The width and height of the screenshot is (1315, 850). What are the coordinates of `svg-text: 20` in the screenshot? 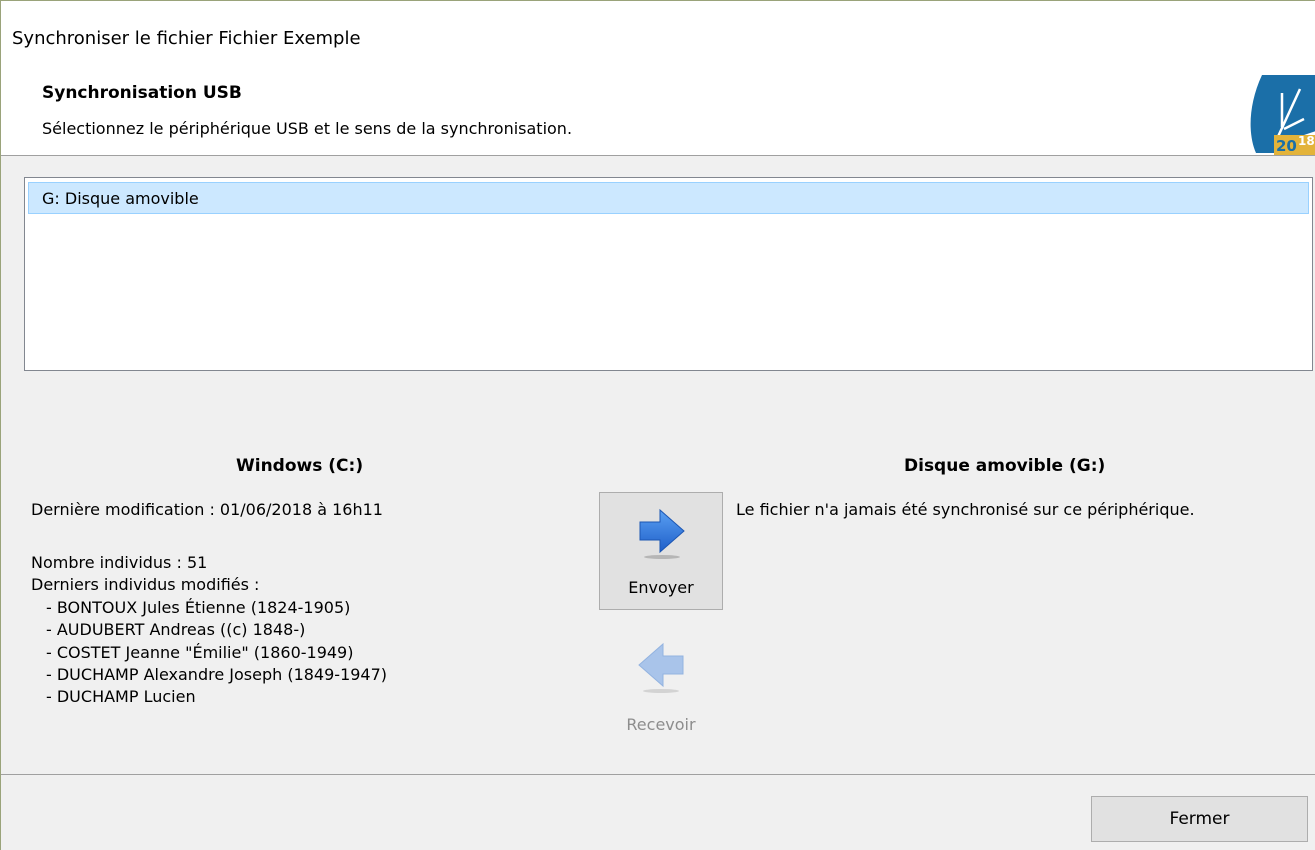 It's located at (1286, 146).